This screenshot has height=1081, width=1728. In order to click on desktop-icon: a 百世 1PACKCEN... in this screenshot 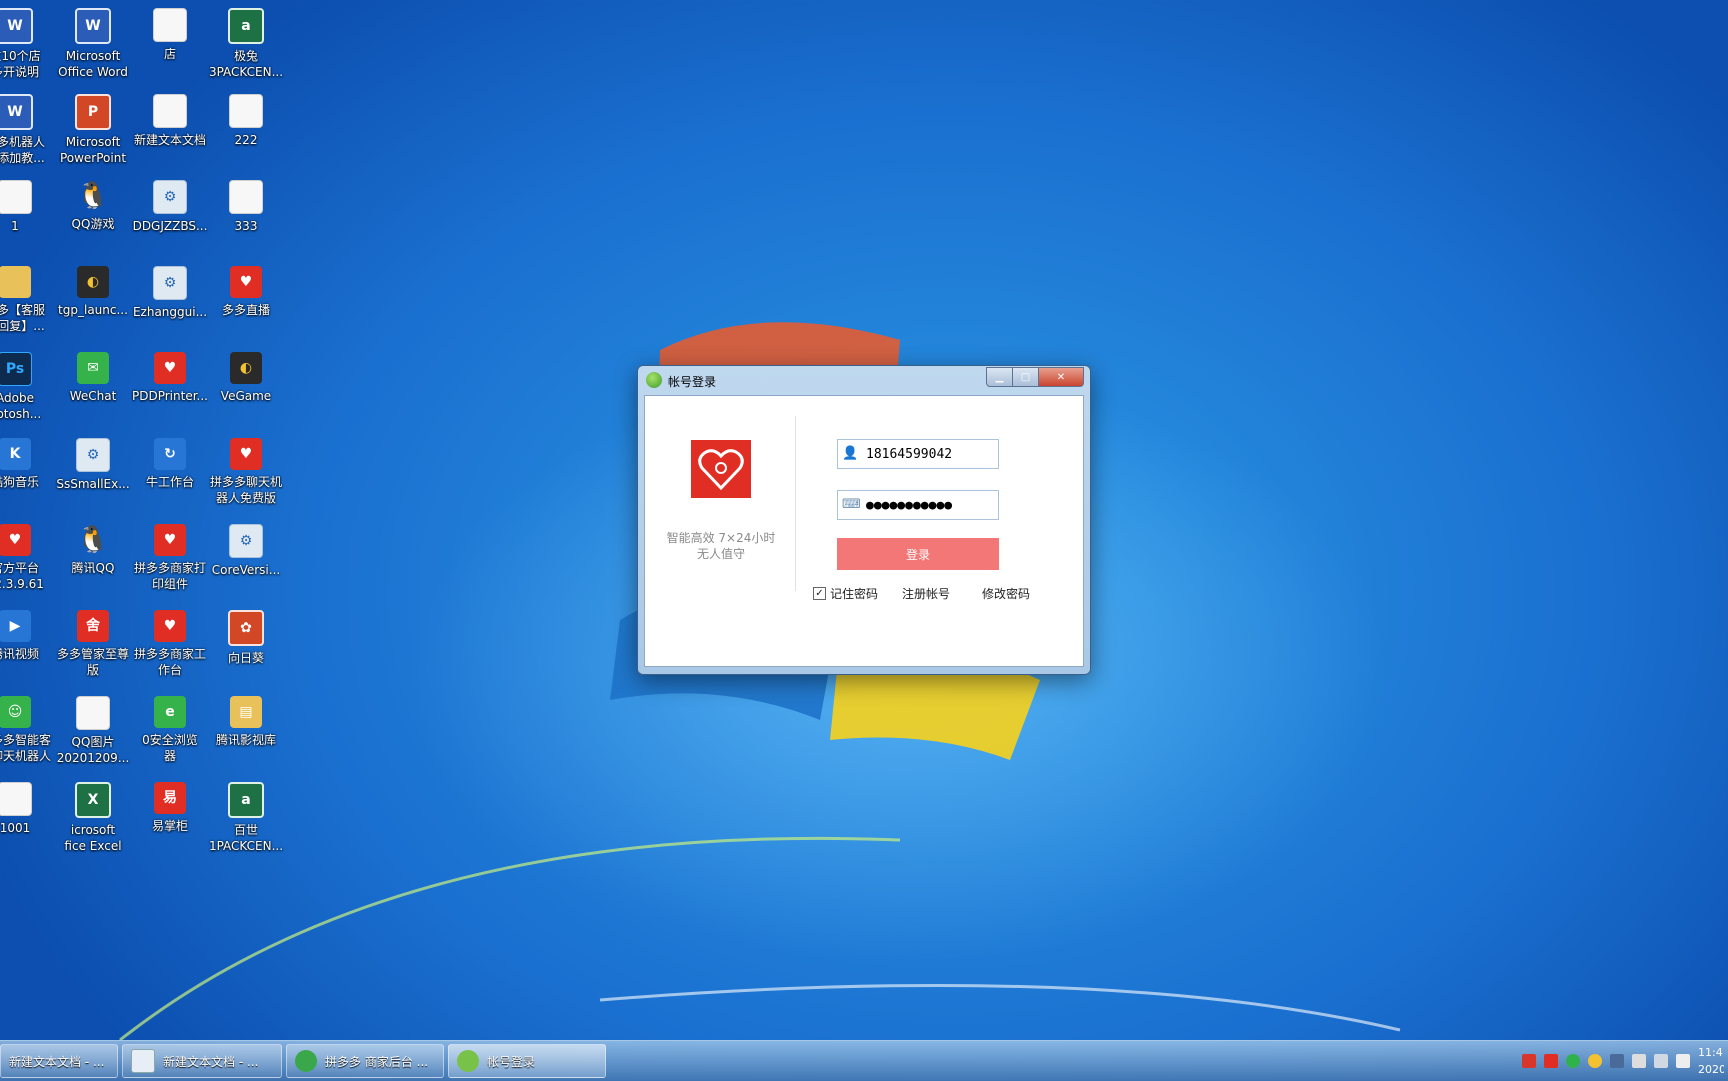, I will do `click(246, 818)`.